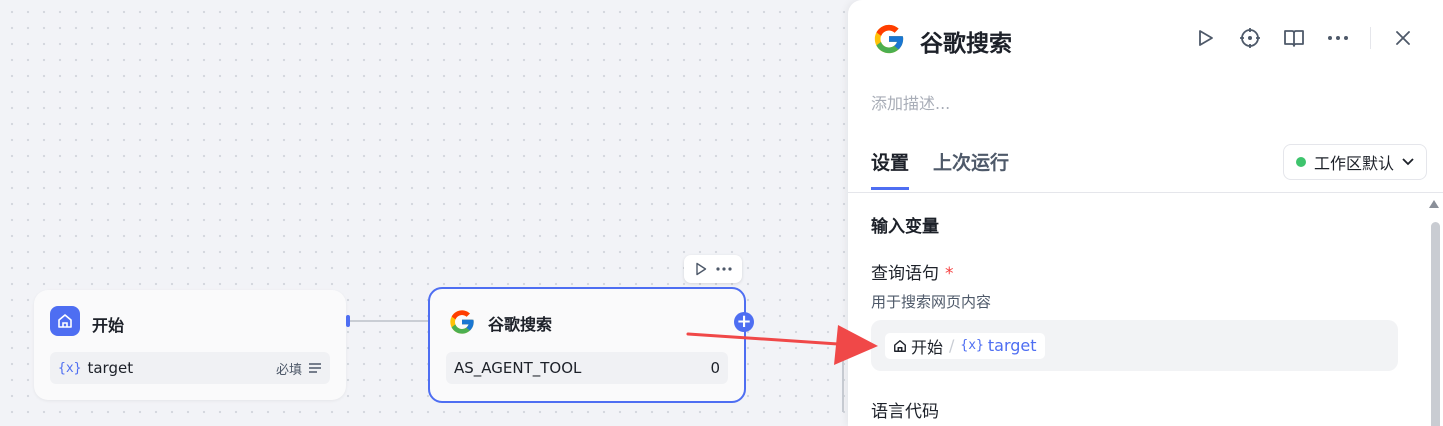 This screenshot has width=1443, height=426. I want to click on locate-icon, so click(1250, 38).